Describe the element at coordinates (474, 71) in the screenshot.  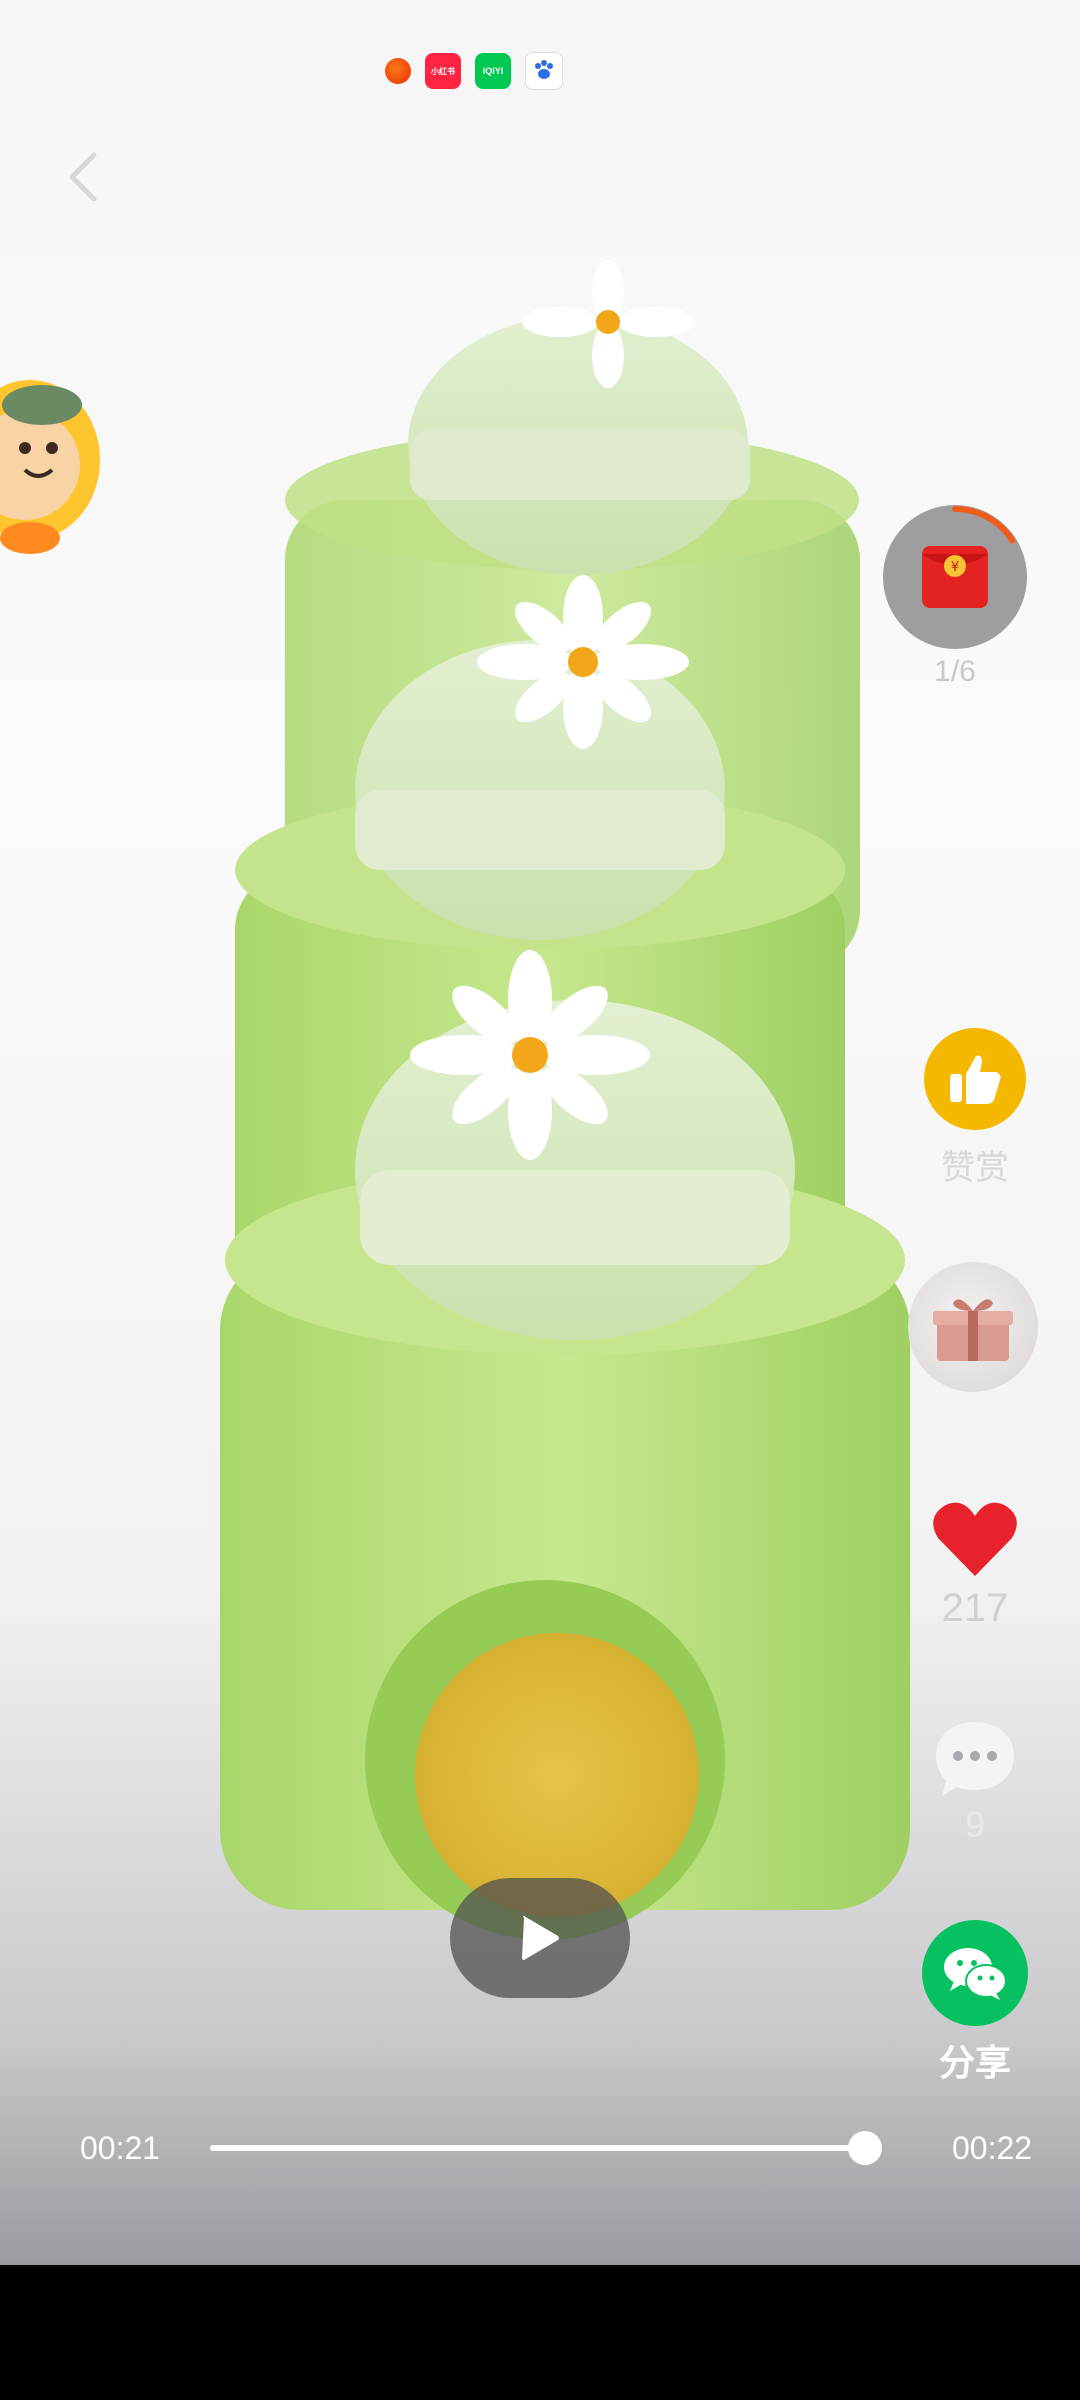
I see `status-icons: 小红书 iQIYI` at that location.